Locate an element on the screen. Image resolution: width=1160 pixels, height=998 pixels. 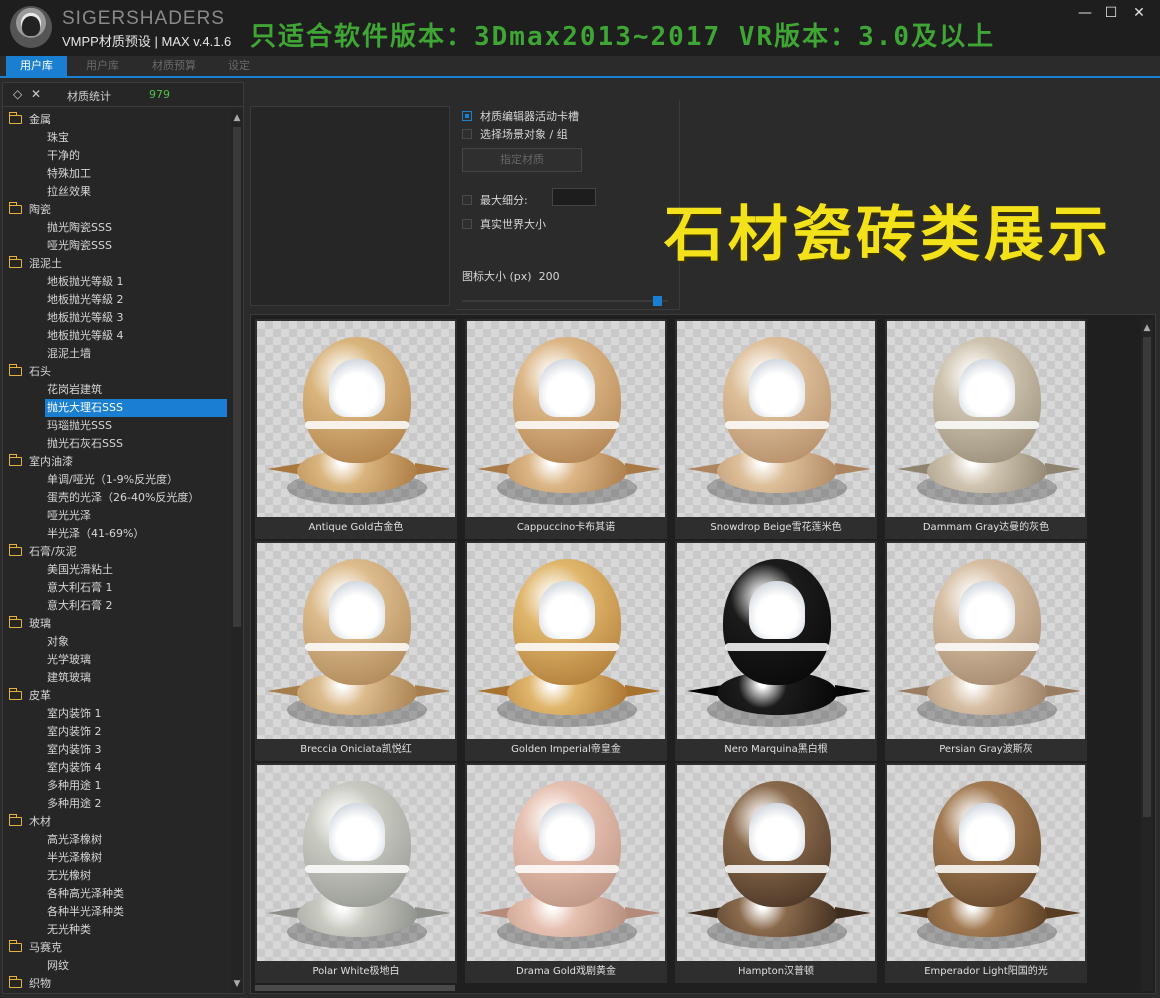
material-card: Cappuccino卡布其诺 is located at coordinates (566, 429).